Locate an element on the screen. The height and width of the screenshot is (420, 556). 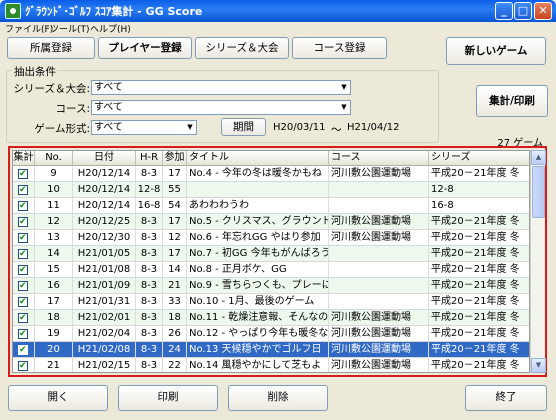
scroll-down-icon: ▼ is located at coordinates (538, 365).